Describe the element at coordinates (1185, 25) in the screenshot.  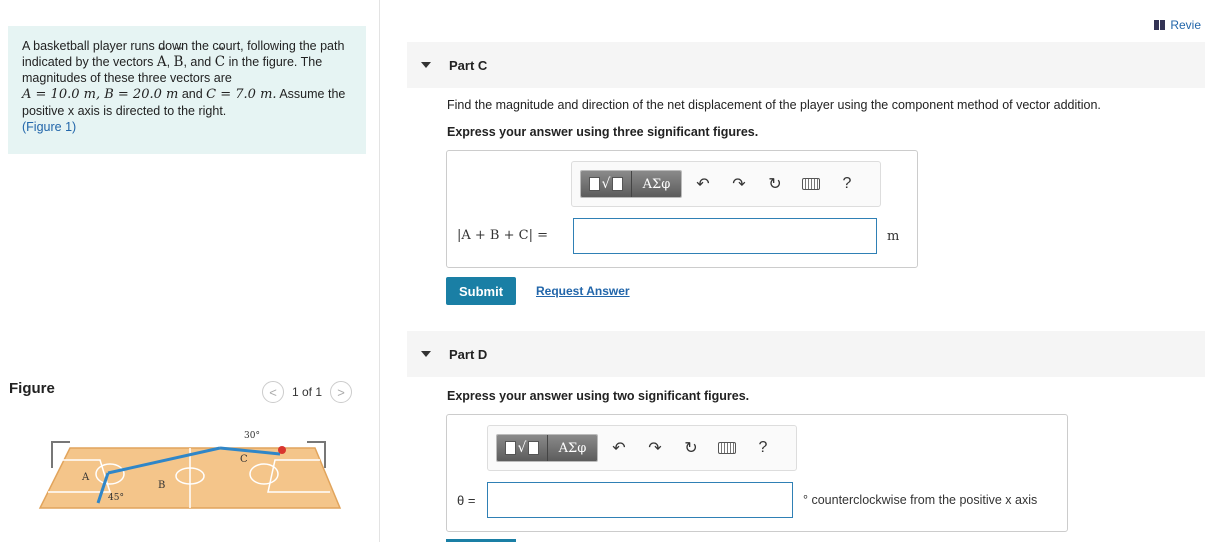
I see `review-label: Revie` at that location.